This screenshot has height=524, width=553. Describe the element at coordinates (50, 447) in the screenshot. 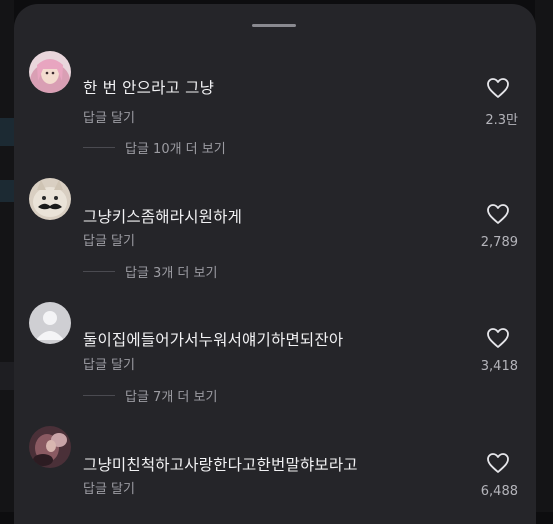

I see `photo-avatar` at that location.